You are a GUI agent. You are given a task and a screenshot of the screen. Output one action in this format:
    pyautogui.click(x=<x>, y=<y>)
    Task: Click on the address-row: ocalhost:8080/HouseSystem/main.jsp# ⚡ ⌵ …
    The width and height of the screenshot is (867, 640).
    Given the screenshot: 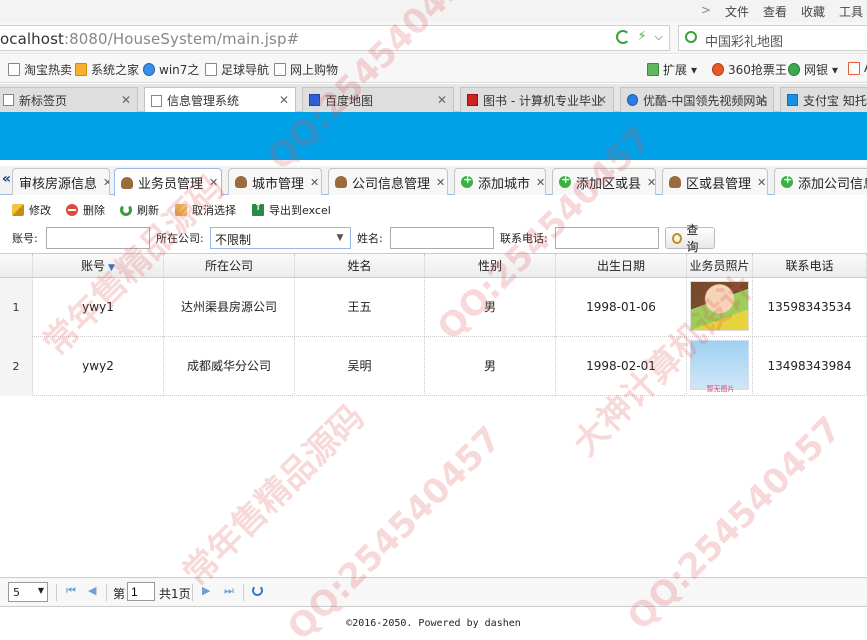 What is the action you would take?
    pyautogui.click(x=433, y=38)
    